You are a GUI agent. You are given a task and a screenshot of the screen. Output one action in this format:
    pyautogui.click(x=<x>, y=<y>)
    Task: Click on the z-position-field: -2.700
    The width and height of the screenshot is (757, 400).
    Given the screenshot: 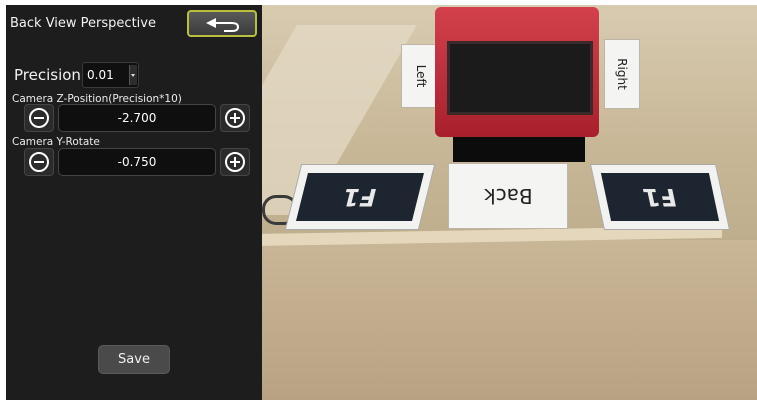 What is the action you would take?
    pyautogui.click(x=137, y=118)
    